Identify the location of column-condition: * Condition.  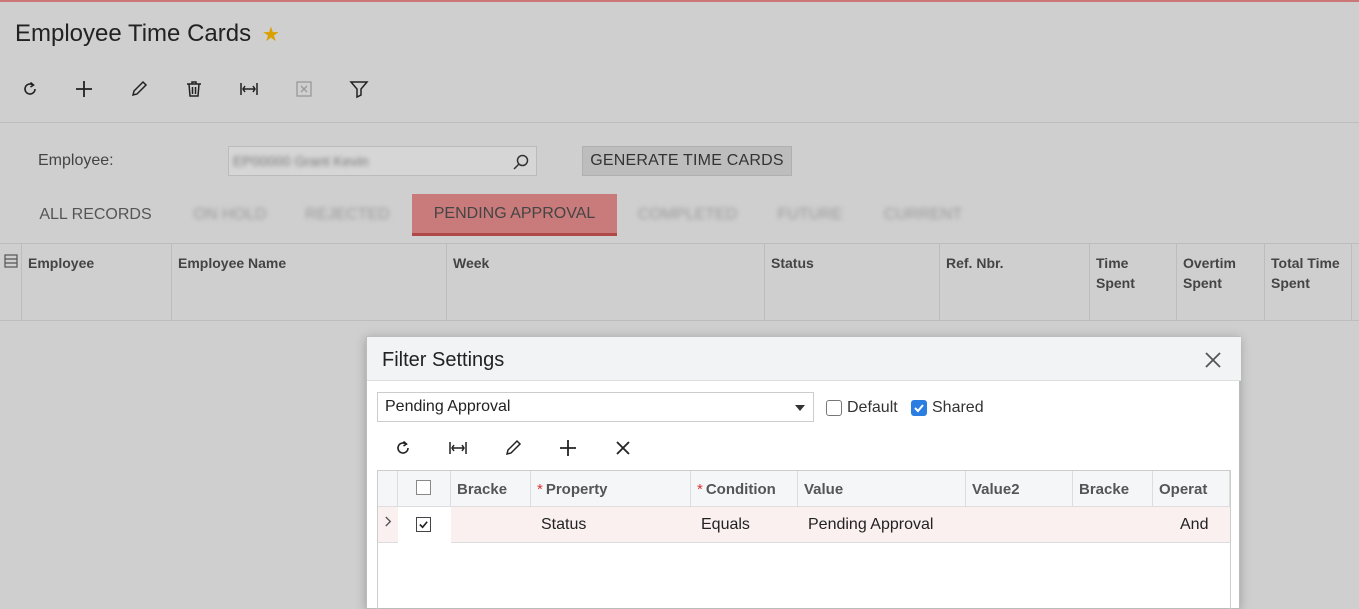
(744, 489).